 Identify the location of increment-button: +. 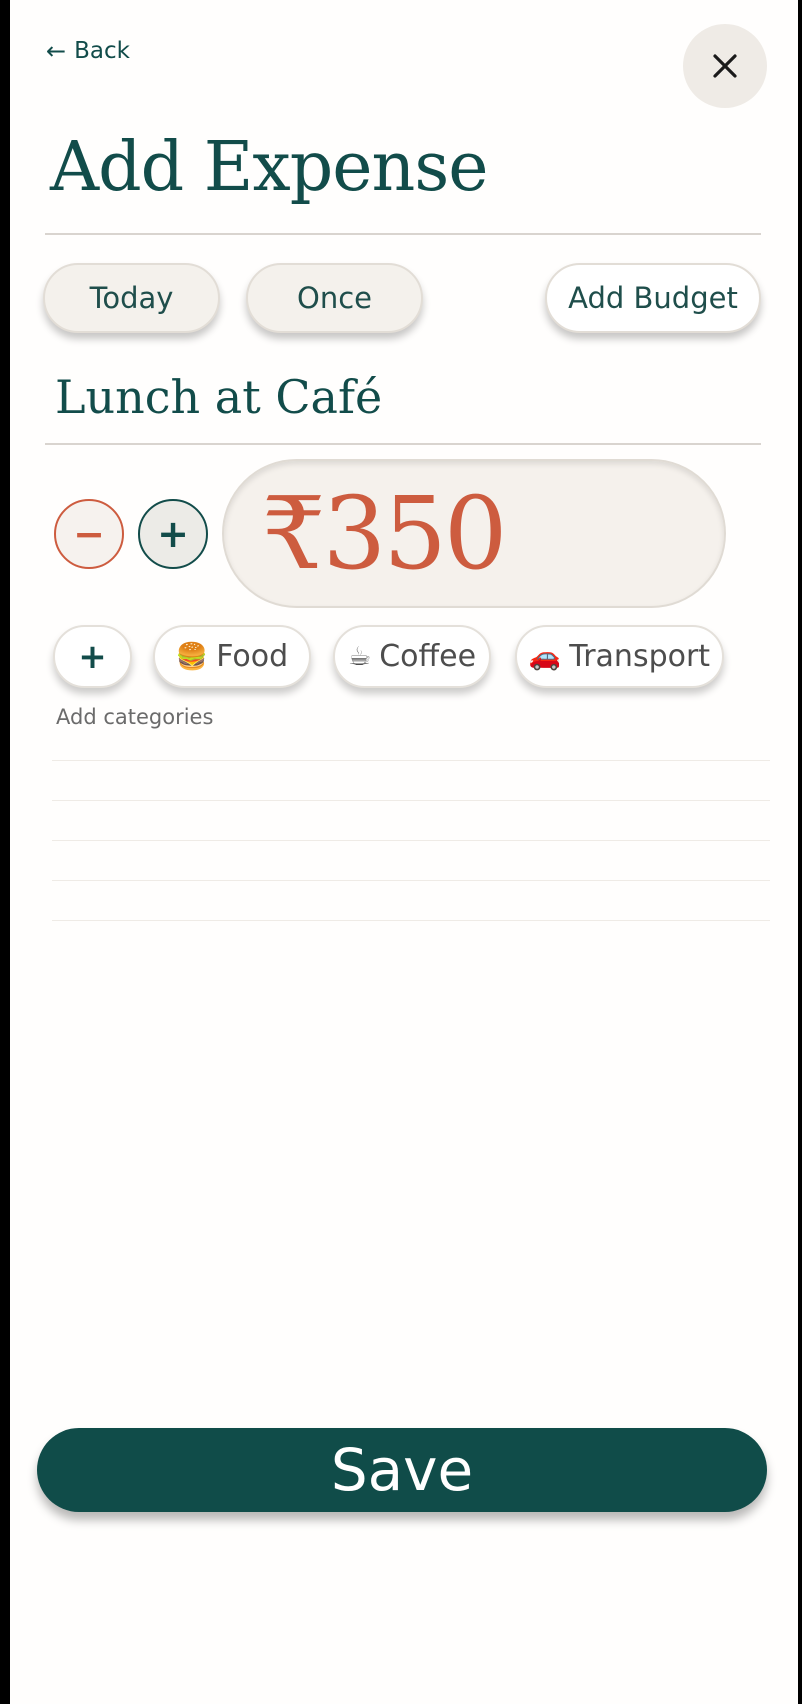
(173, 534).